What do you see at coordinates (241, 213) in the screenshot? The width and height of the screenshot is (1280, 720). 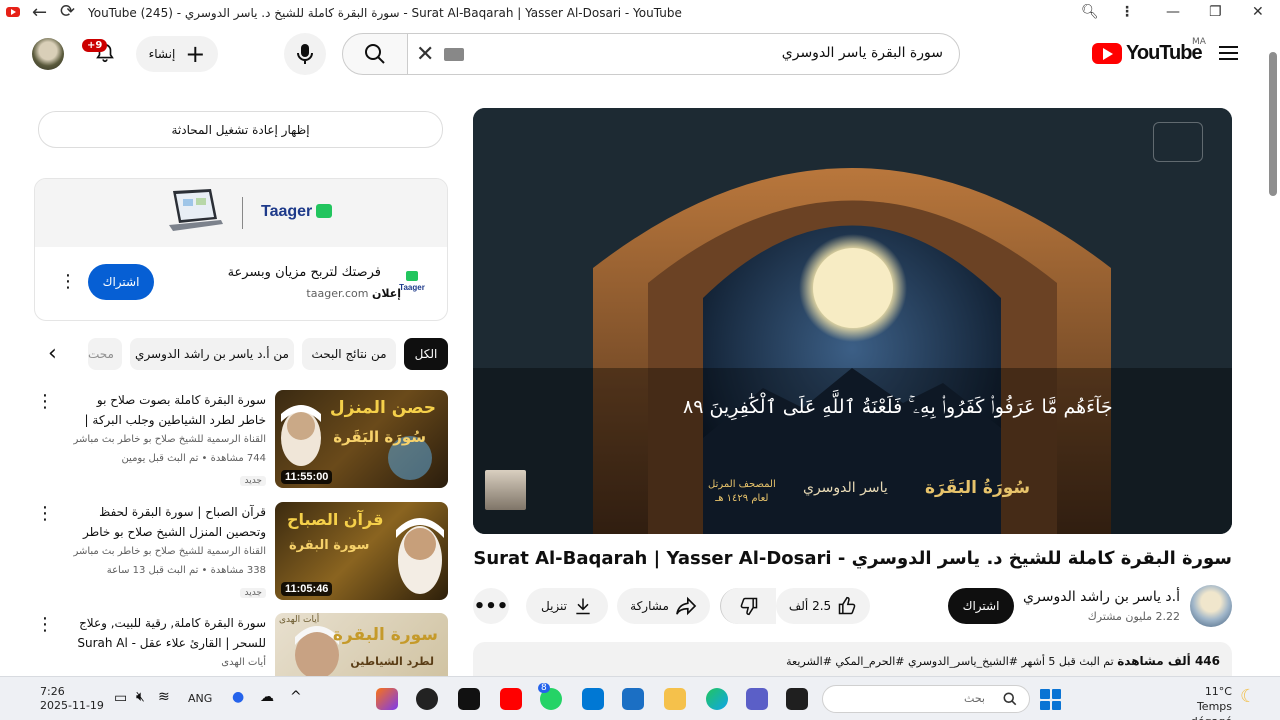 I see `ad-banner: Taager` at bounding box center [241, 213].